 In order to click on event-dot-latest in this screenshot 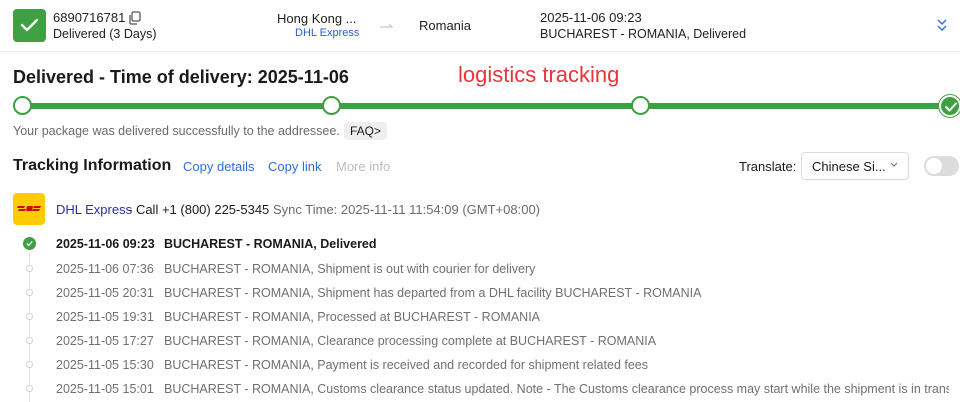, I will do `click(29, 243)`.